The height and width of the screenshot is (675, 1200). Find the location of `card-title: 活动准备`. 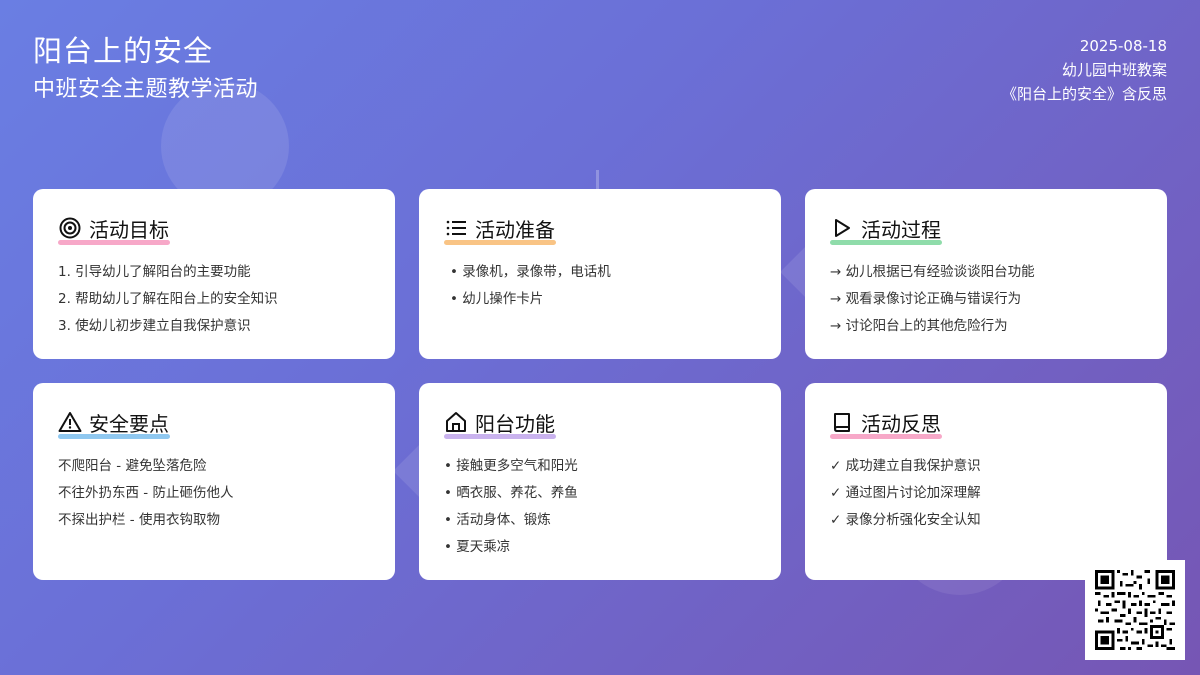

card-title: 活动准备 is located at coordinates (515, 229).